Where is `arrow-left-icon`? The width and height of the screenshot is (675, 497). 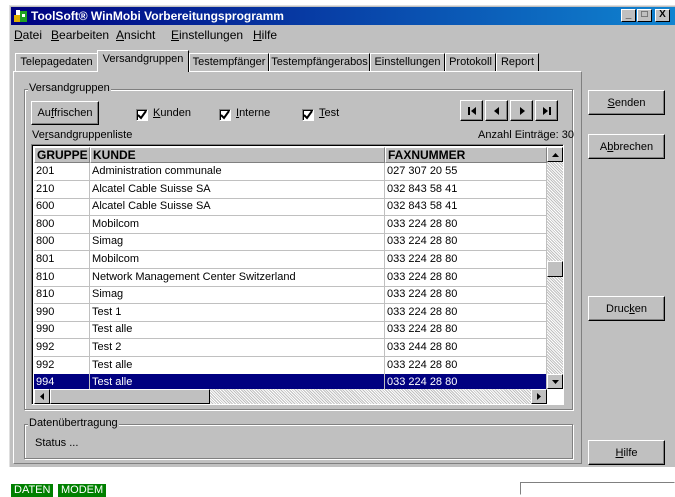
arrow-left-icon is located at coordinates (42, 396).